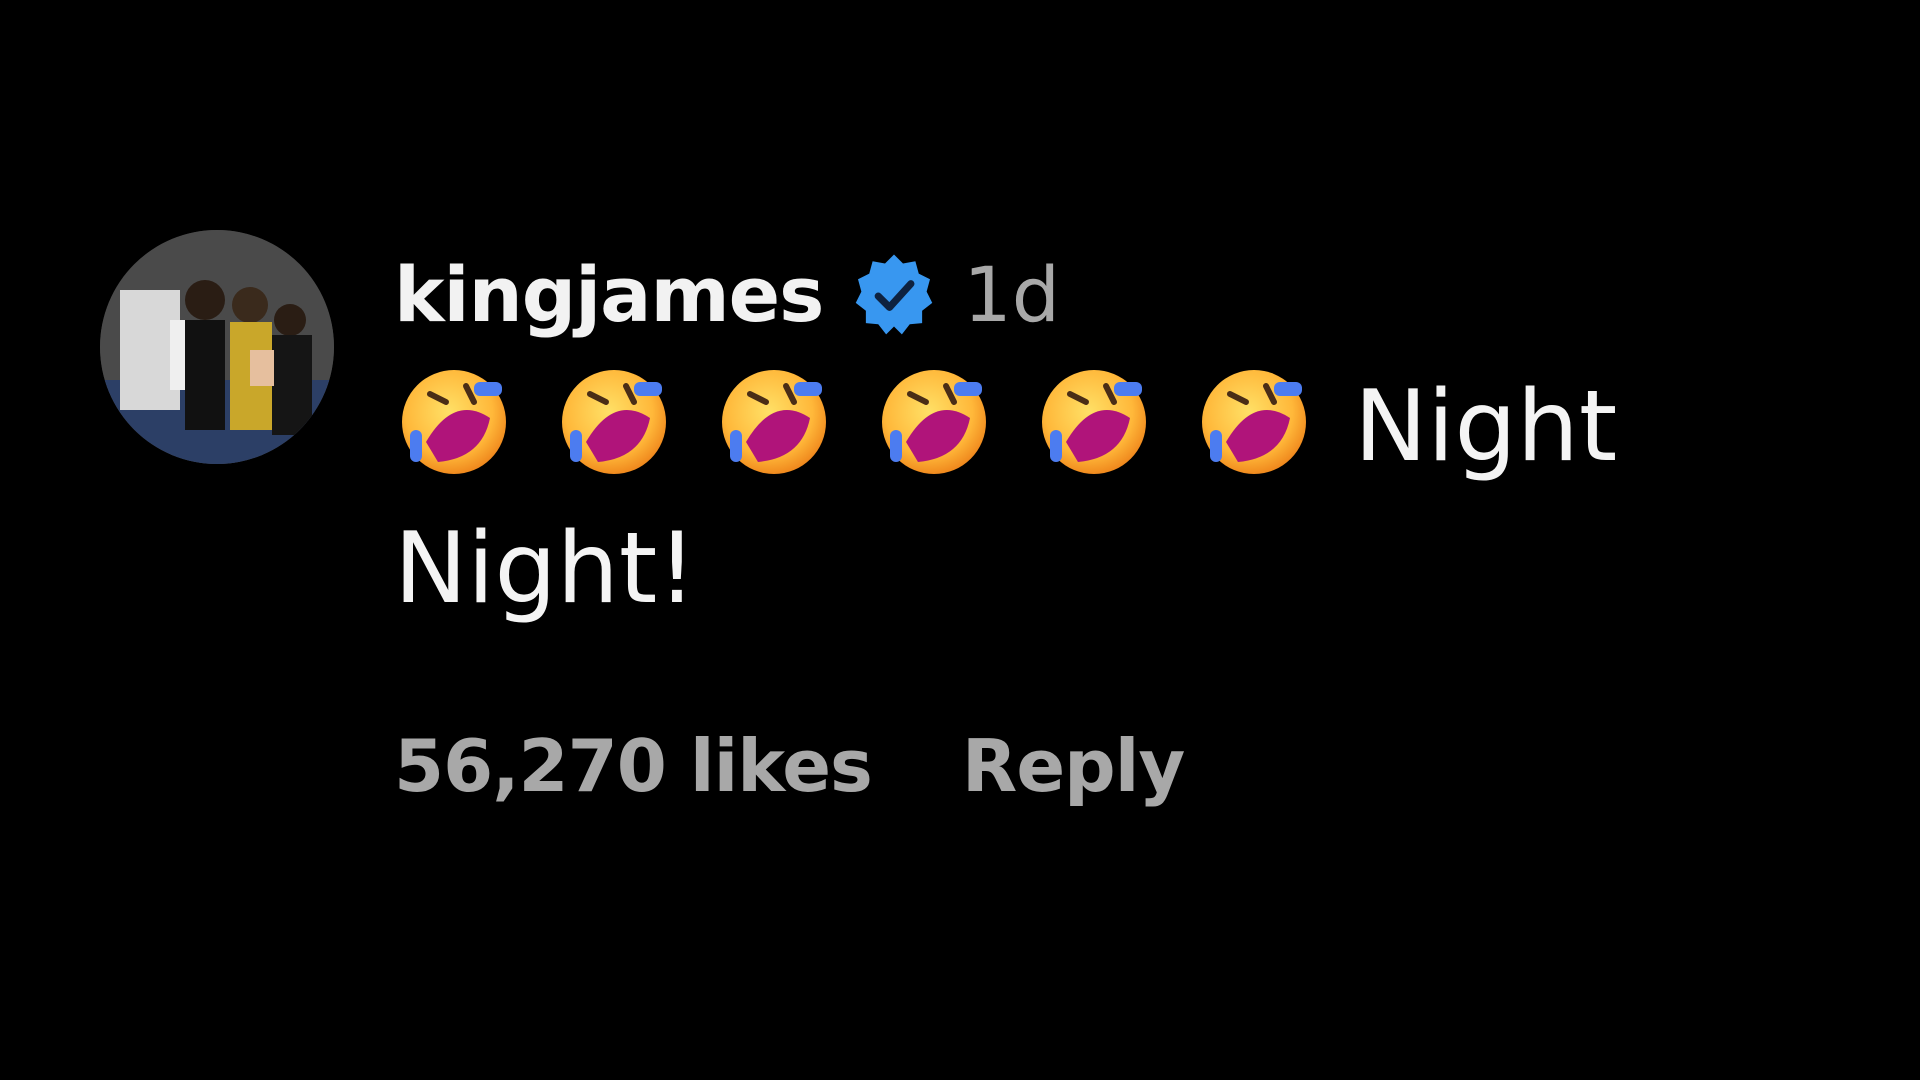  What do you see at coordinates (1011, 295) in the screenshot?
I see `timestamp: 1d` at bounding box center [1011, 295].